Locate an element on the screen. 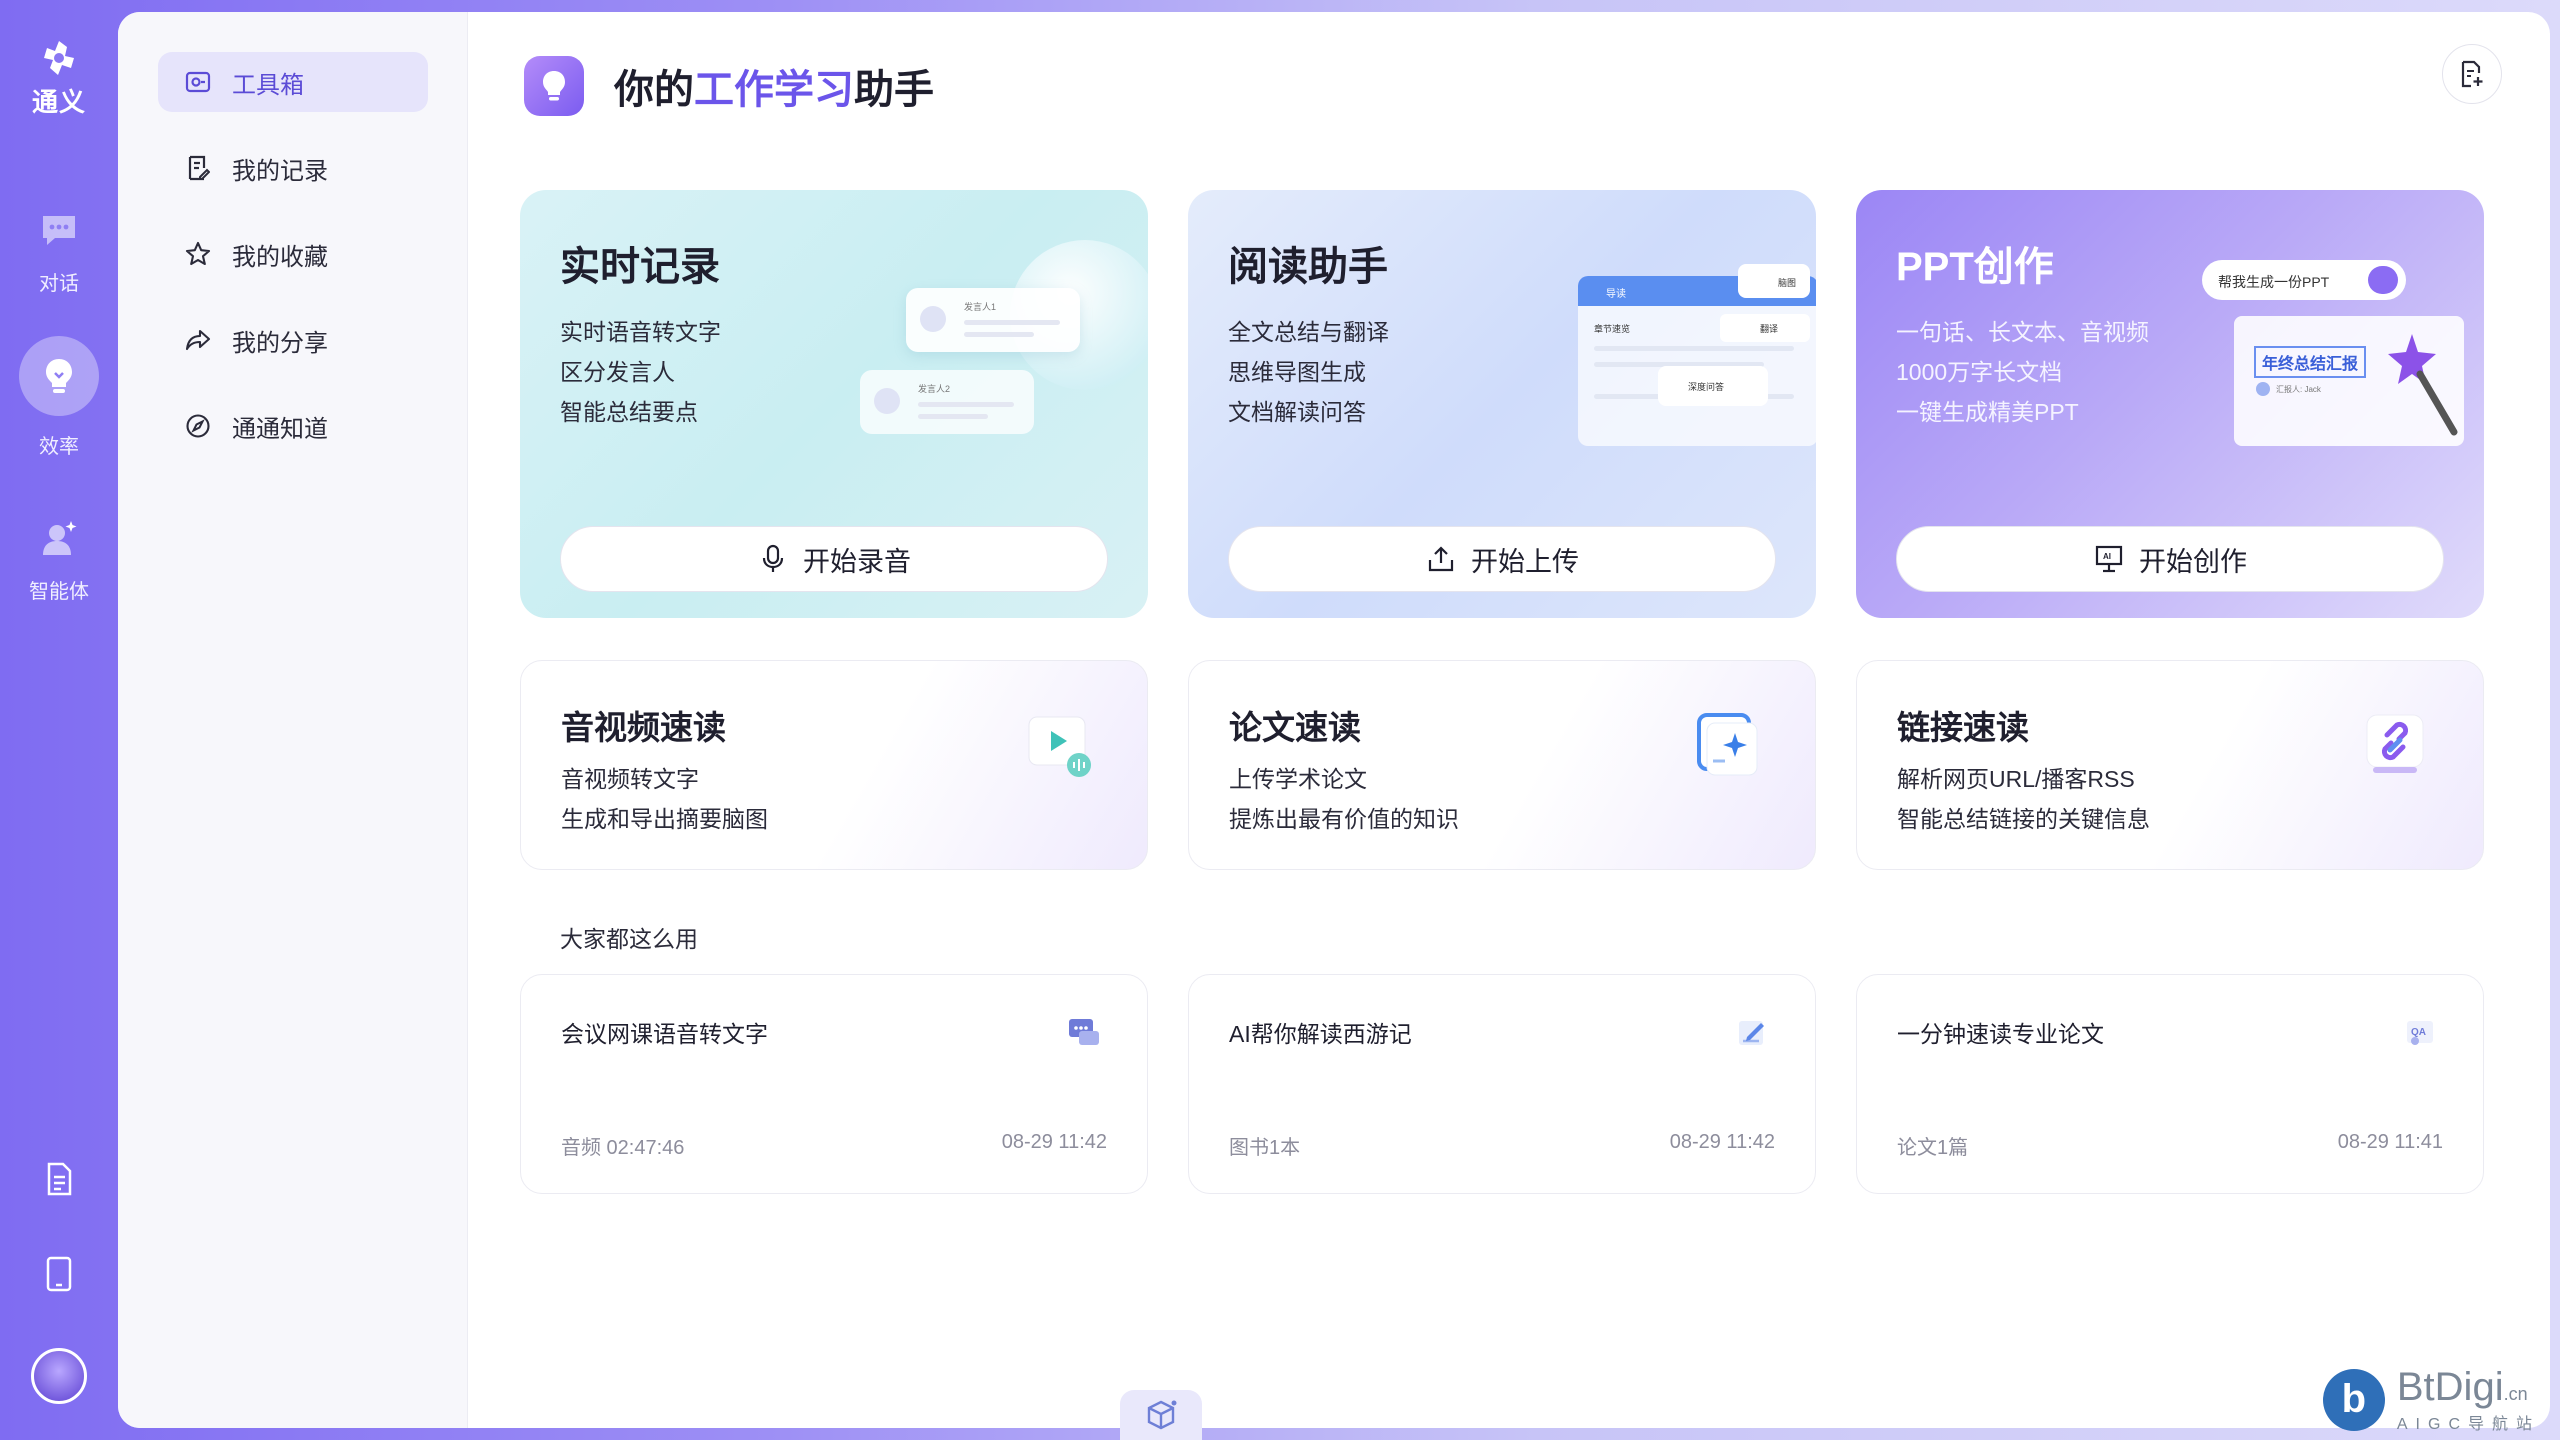  watermark: b BtDigi.cn AIGC导航站 is located at coordinates (2431, 1399).